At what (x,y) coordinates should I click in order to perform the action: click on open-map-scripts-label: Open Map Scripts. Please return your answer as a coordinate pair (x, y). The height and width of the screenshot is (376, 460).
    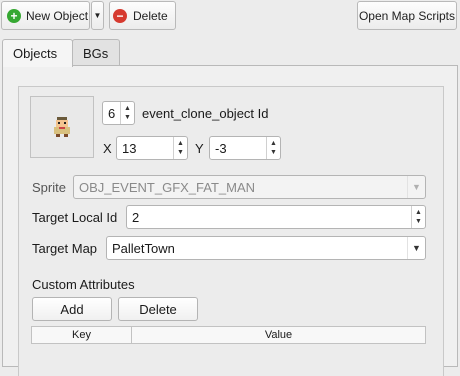
    Looking at the image, I should click on (407, 15).